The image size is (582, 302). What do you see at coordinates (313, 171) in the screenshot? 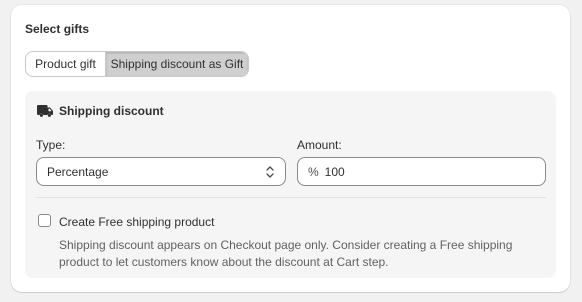
I see `amount-prefix: %` at bounding box center [313, 171].